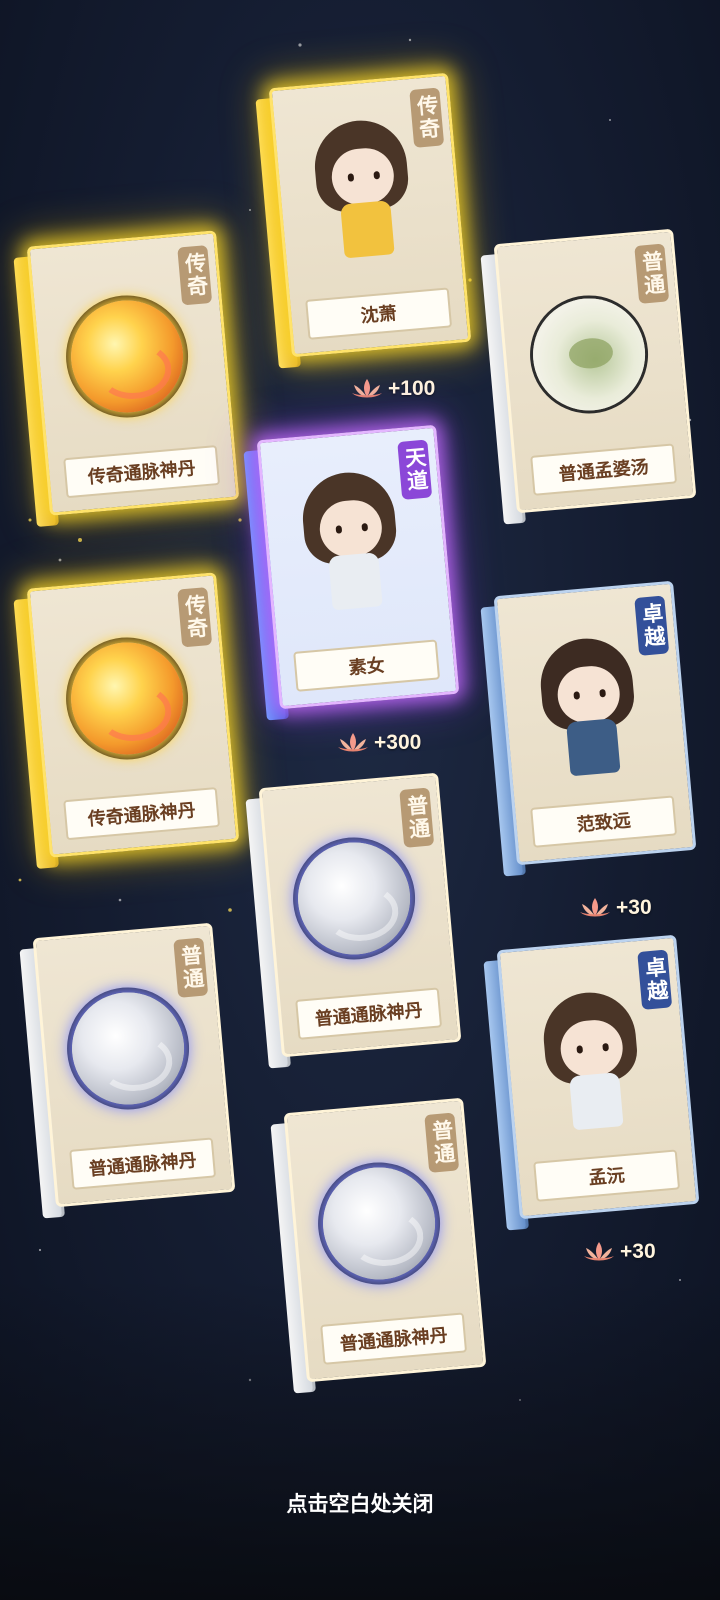  I want to click on tap-to-close-hint: 点击空白处关闭, so click(360, 1503).